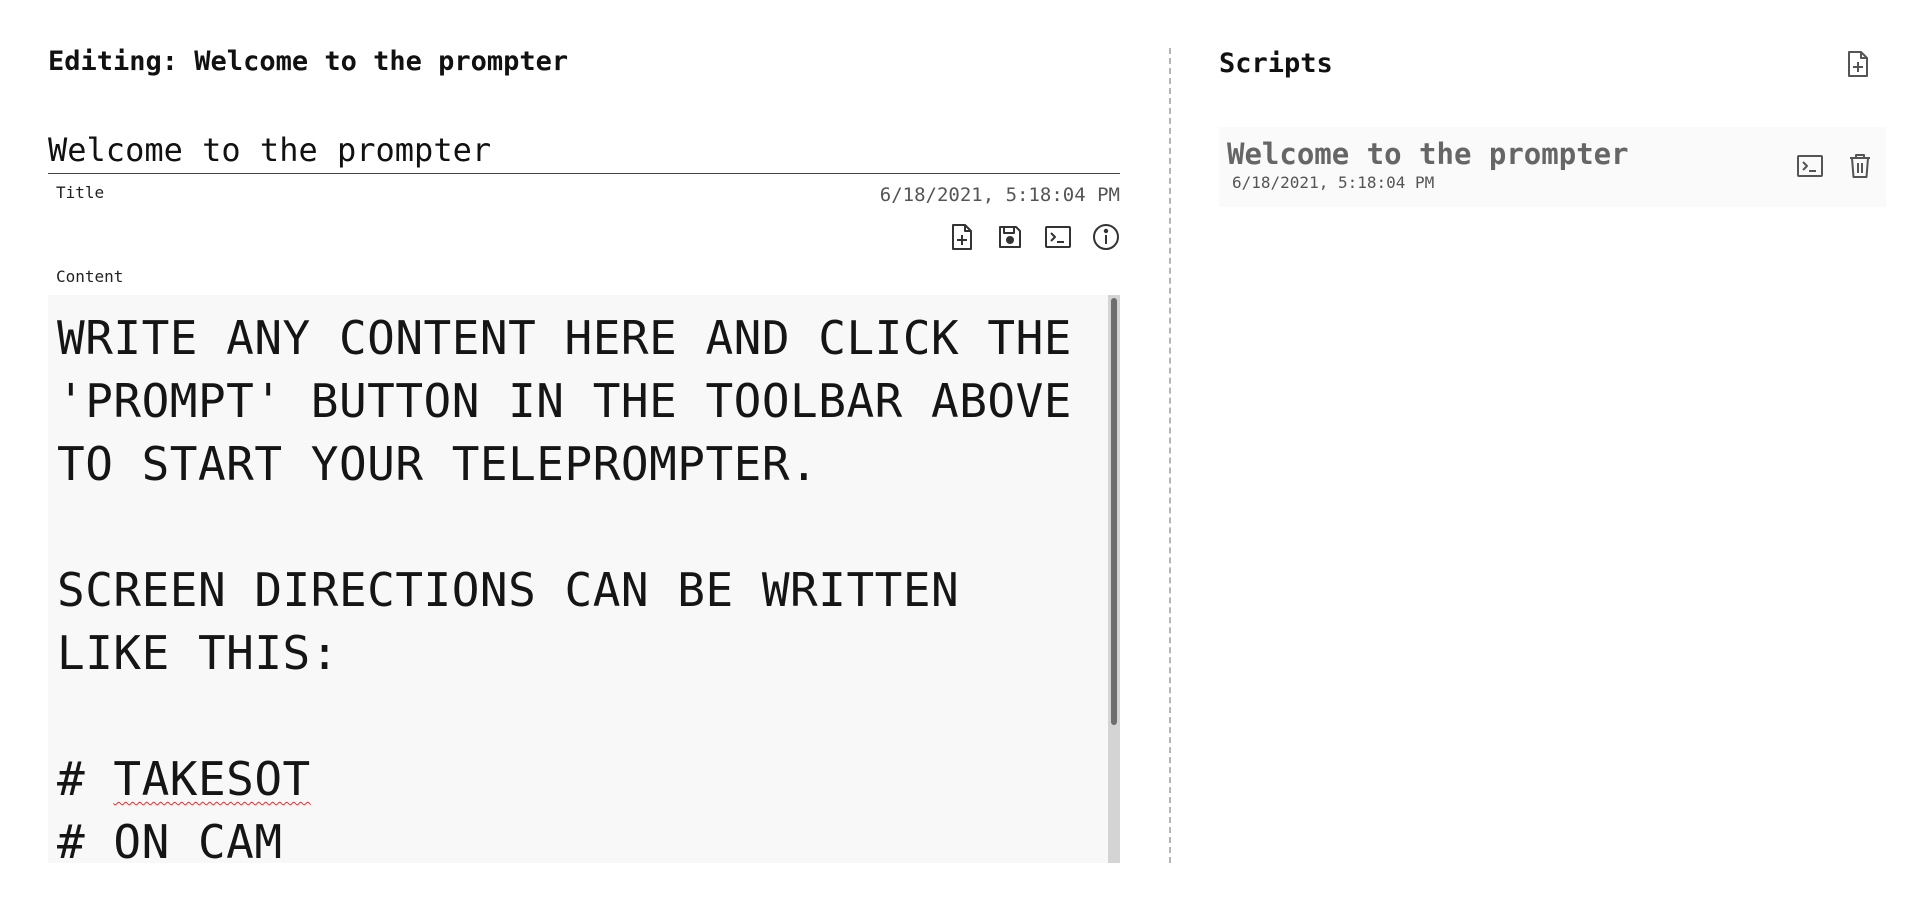 This screenshot has width=1920, height=907. I want to click on info-button, so click(1106, 237).